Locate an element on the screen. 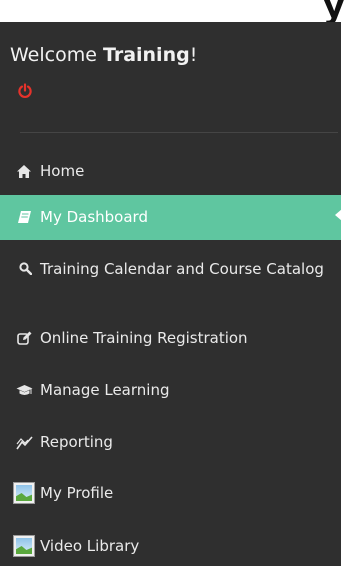 This screenshot has width=345, height=568. content-edge is located at coordinates (343, 294).